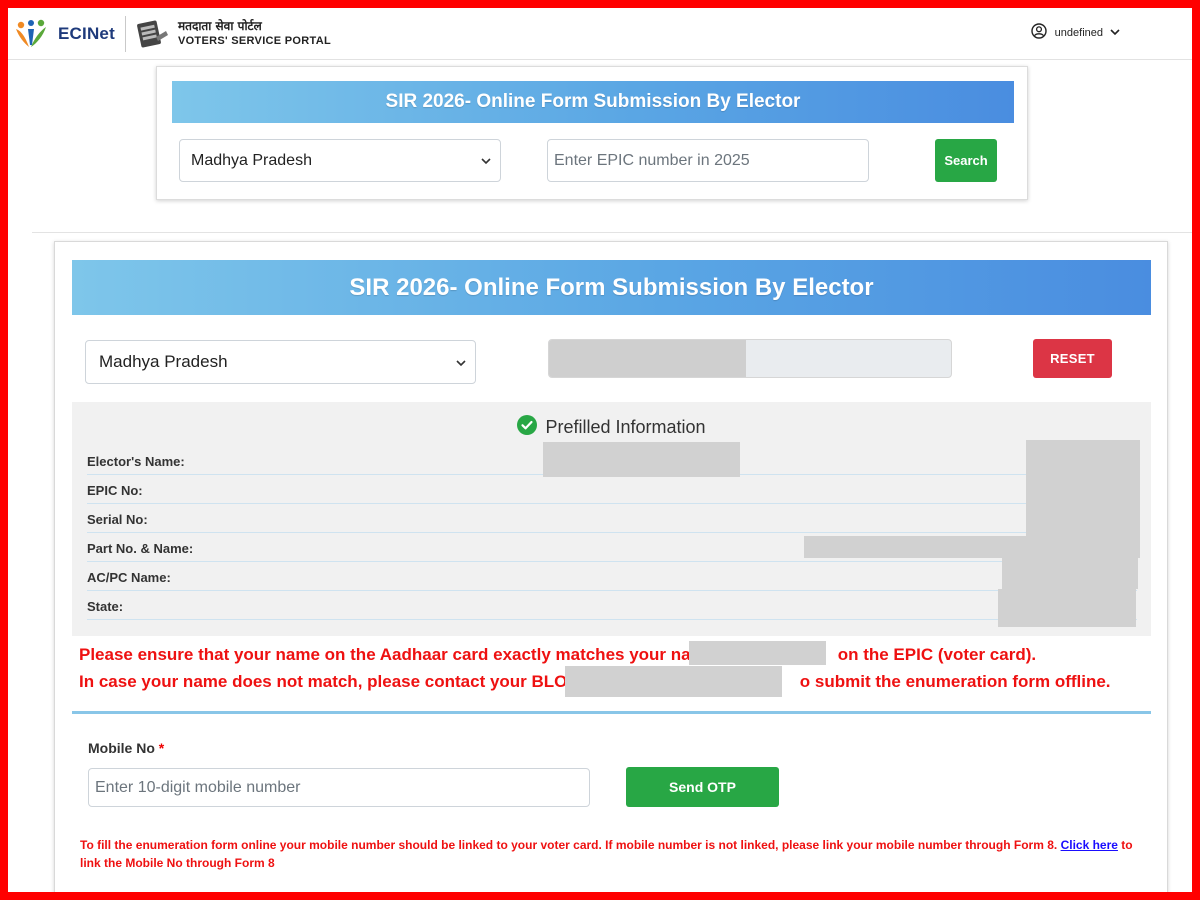 Image resolution: width=1200 pixels, height=900 pixels. What do you see at coordinates (117, 519) in the screenshot?
I see `info-label: Serial No:` at bounding box center [117, 519].